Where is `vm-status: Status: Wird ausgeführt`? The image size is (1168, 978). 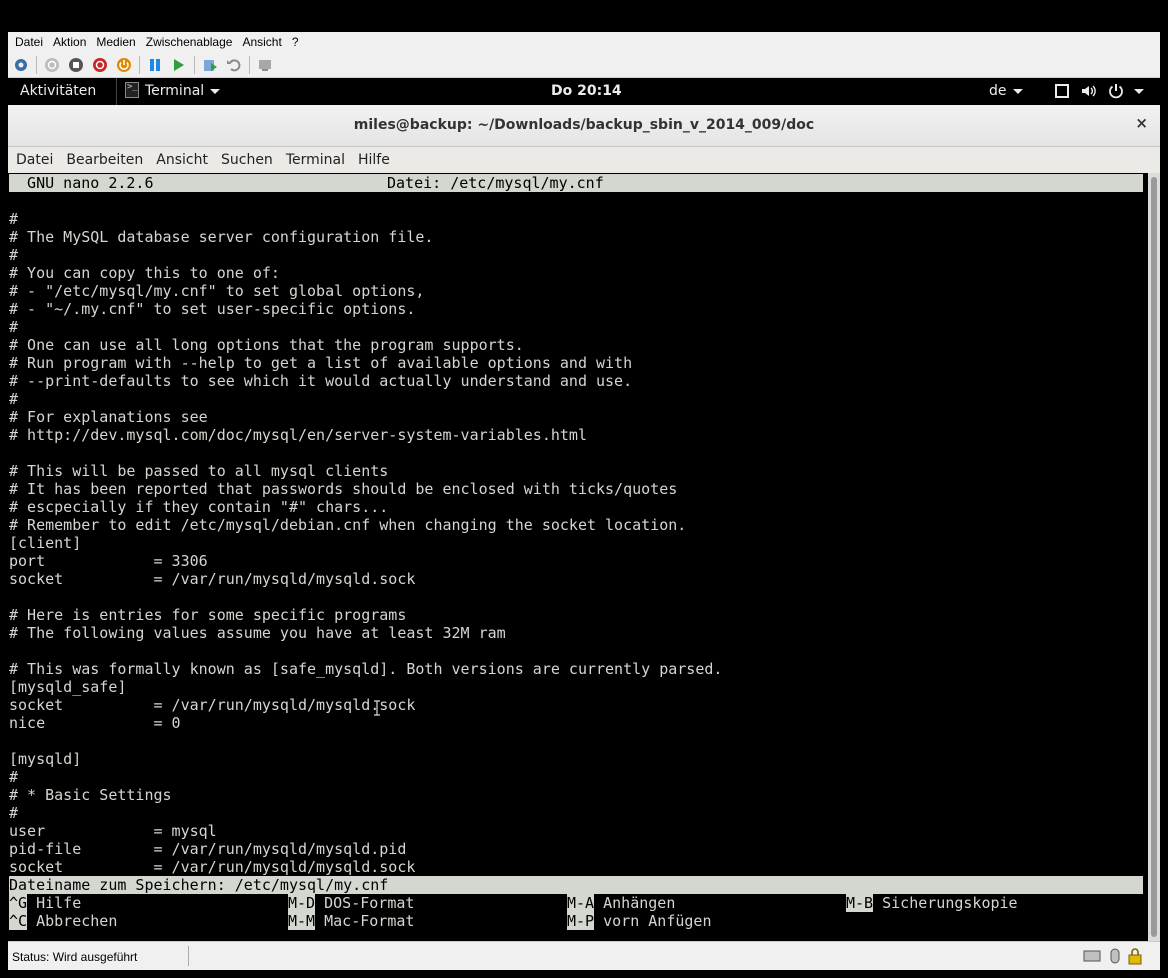
vm-status: Status: Wird ausgeführt is located at coordinates (75, 957).